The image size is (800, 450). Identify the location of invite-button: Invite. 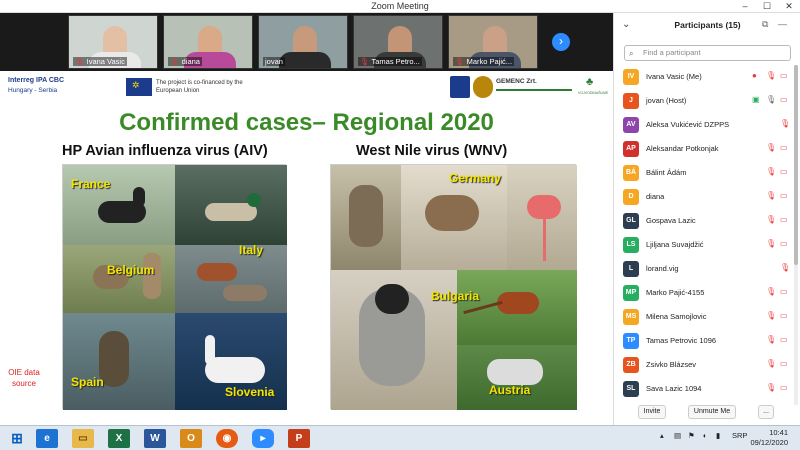
(652, 412).